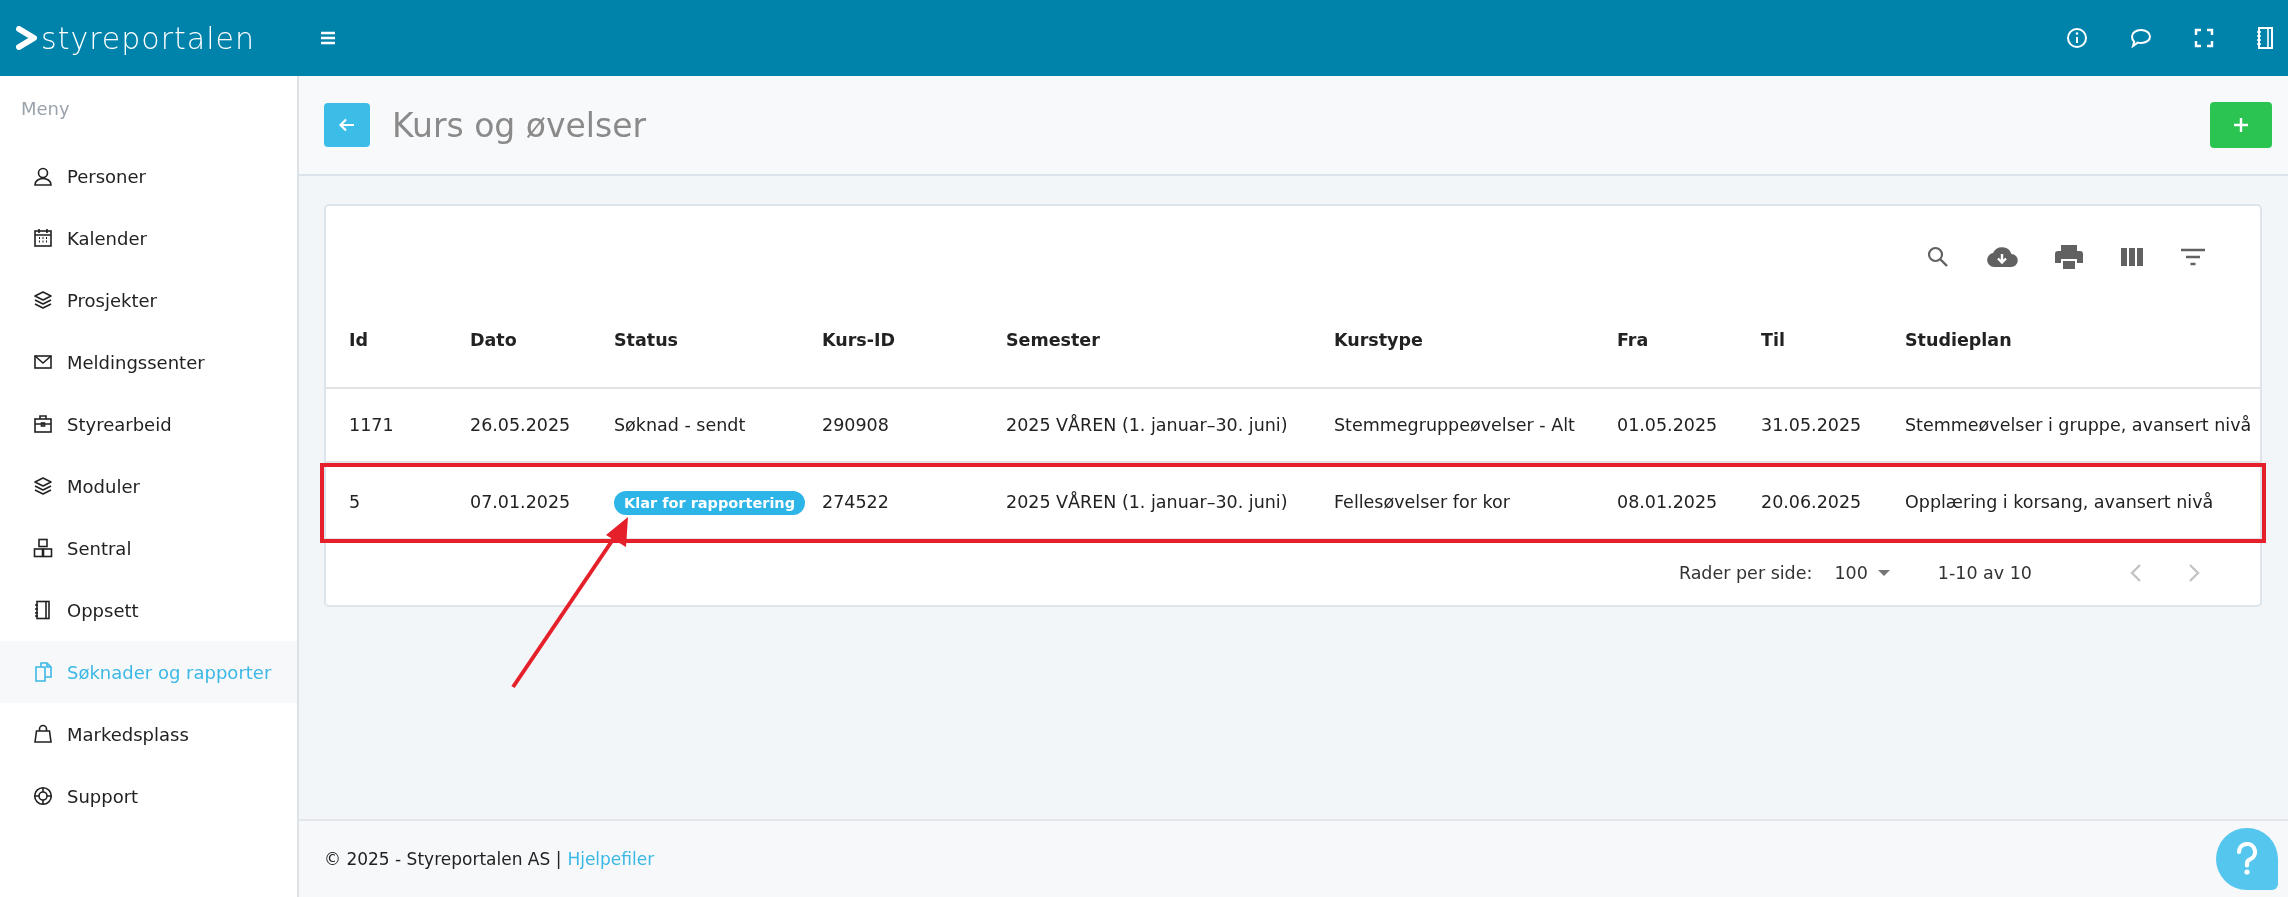 The width and height of the screenshot is (2288, 897). What do you see at coordinates (2193, 257) in the screenshot?
I see `filter-icon` at bounding box center [2193, 257].